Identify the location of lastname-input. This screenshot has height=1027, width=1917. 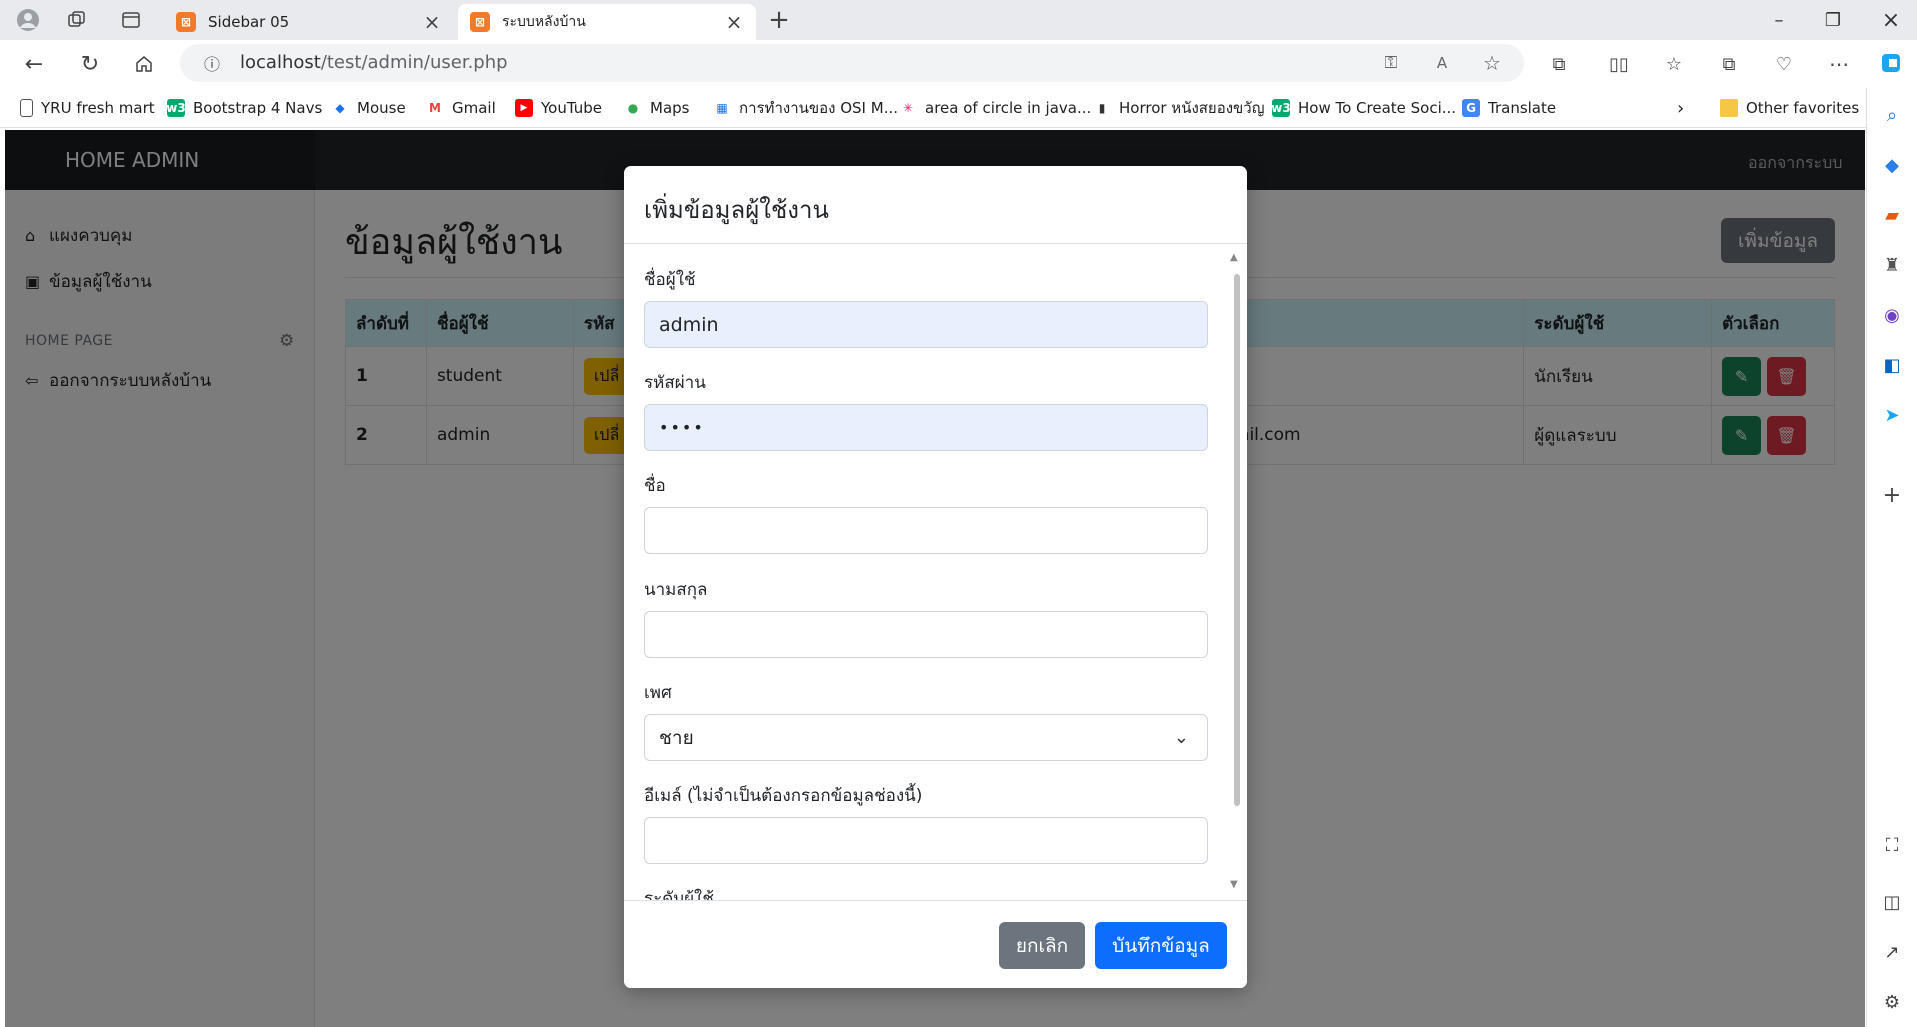
(926, 634).